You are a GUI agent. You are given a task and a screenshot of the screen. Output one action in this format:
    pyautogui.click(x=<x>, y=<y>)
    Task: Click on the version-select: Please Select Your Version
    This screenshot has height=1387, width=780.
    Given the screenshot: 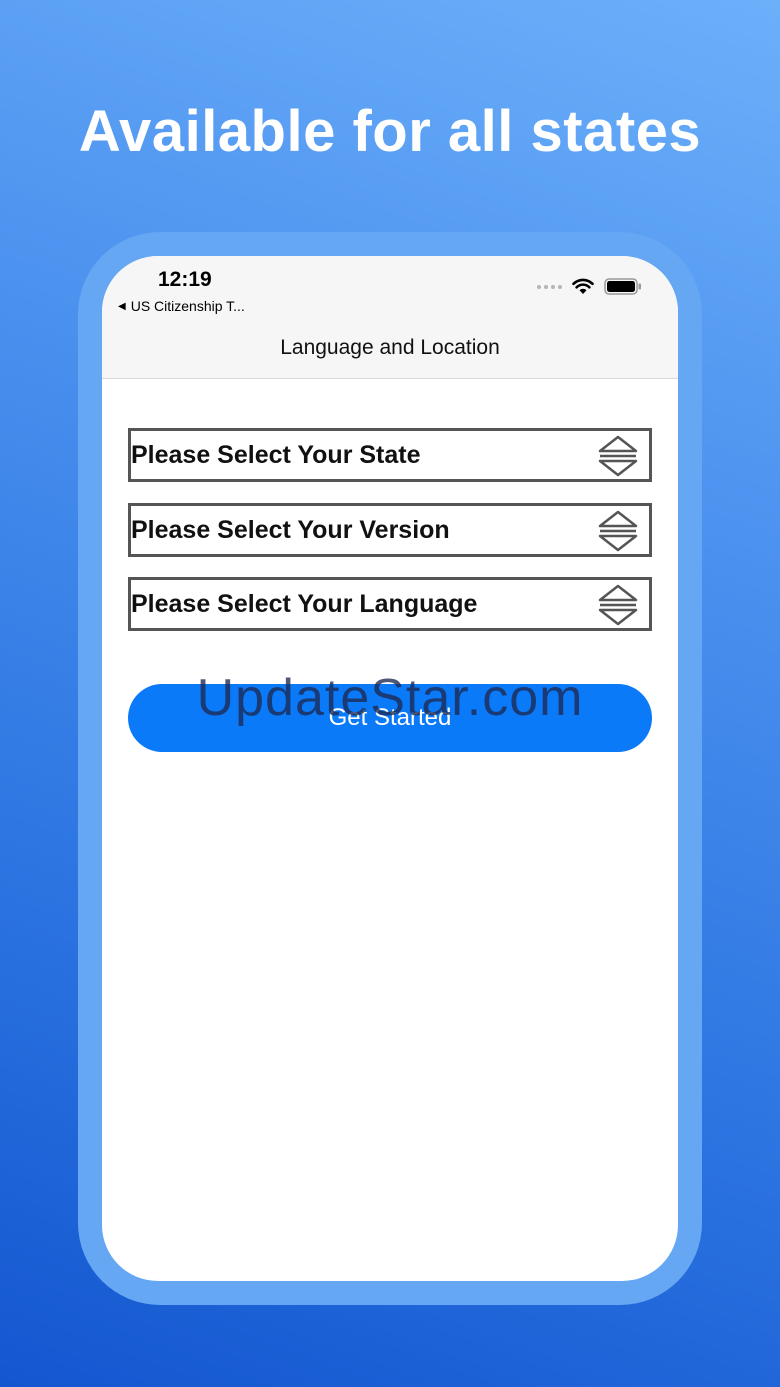 What is the action you would take?
    pyautogui.click(x=390, y=530)
    